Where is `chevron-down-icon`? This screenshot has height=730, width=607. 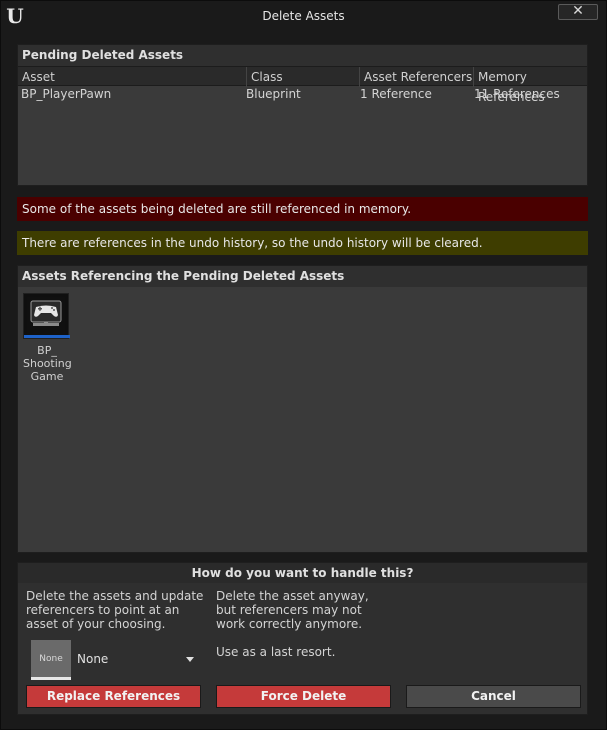
chevron-down-icon is located at coordinates (190, 659).